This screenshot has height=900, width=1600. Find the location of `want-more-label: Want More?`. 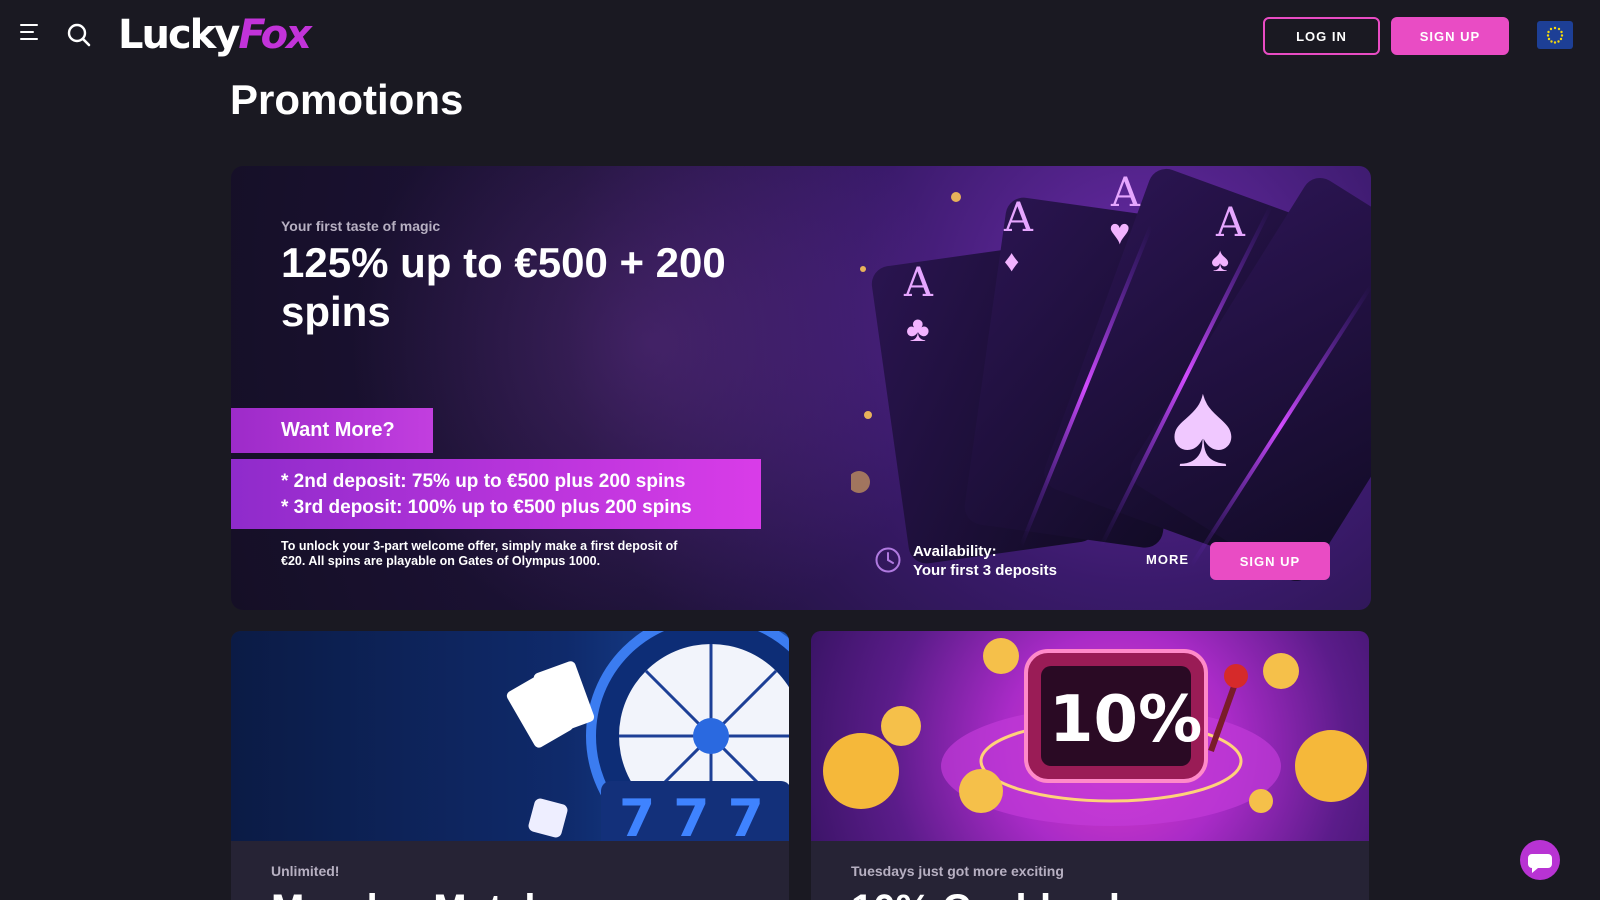

want-more-label: Want More? is located at coordinates (338, 430).